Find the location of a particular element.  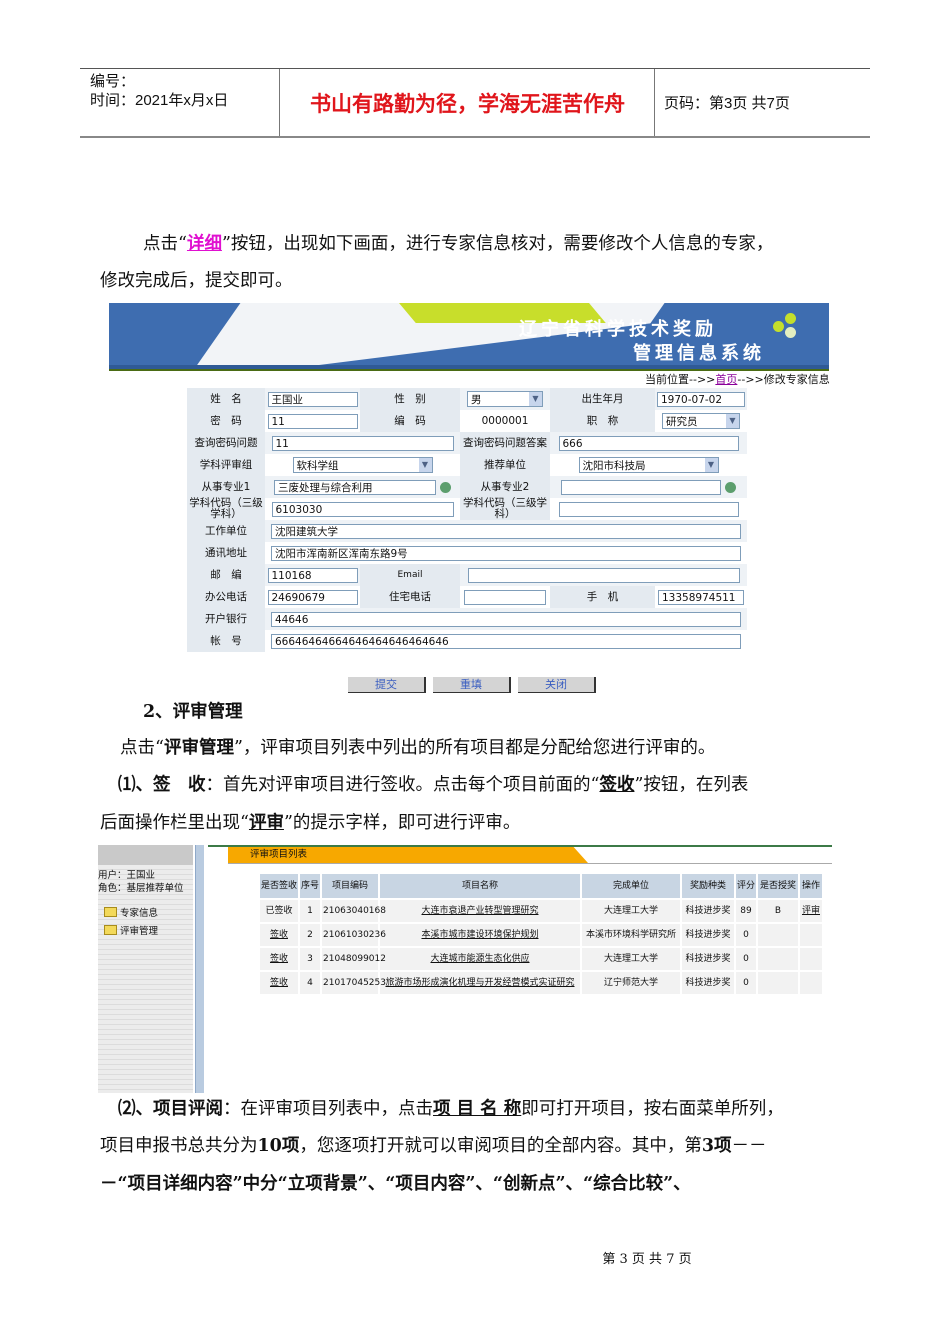

text-underline: 评审 is located at coordinates (266, 823).